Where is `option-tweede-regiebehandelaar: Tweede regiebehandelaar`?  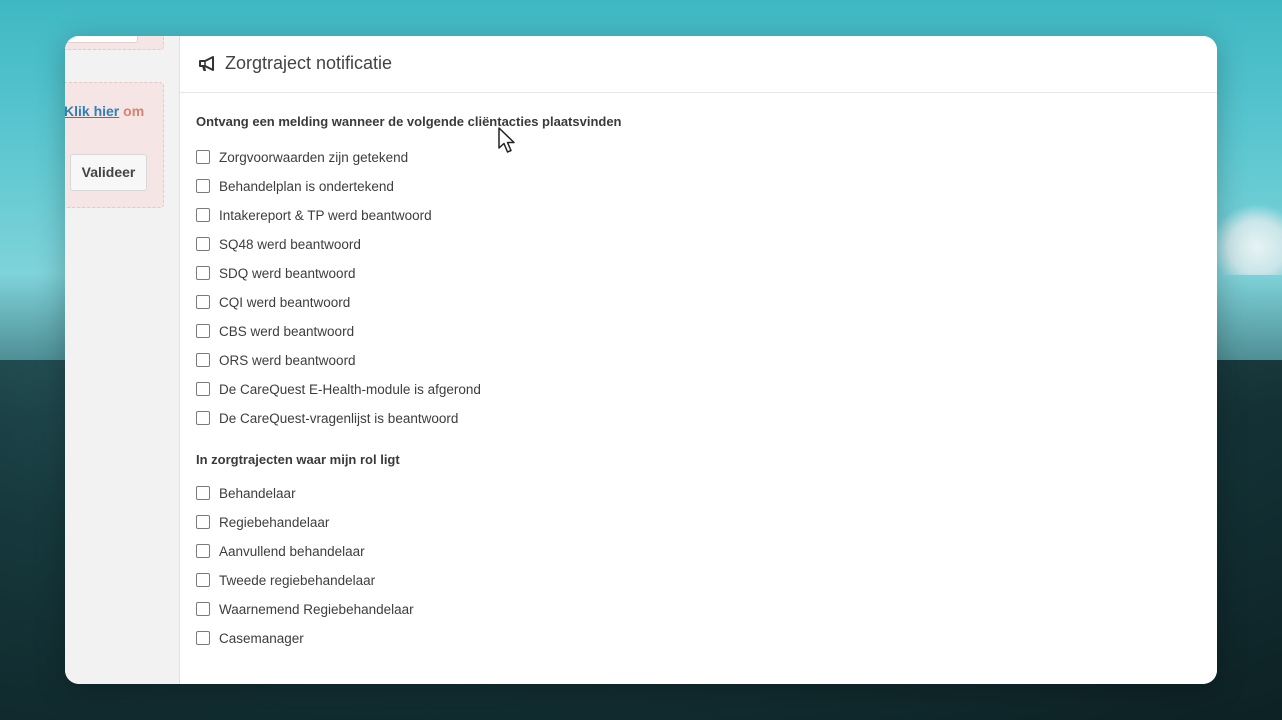 option-tweede-regiebehandelaar: Tweede regiebehandelaar is located at coordinates (285, 580).